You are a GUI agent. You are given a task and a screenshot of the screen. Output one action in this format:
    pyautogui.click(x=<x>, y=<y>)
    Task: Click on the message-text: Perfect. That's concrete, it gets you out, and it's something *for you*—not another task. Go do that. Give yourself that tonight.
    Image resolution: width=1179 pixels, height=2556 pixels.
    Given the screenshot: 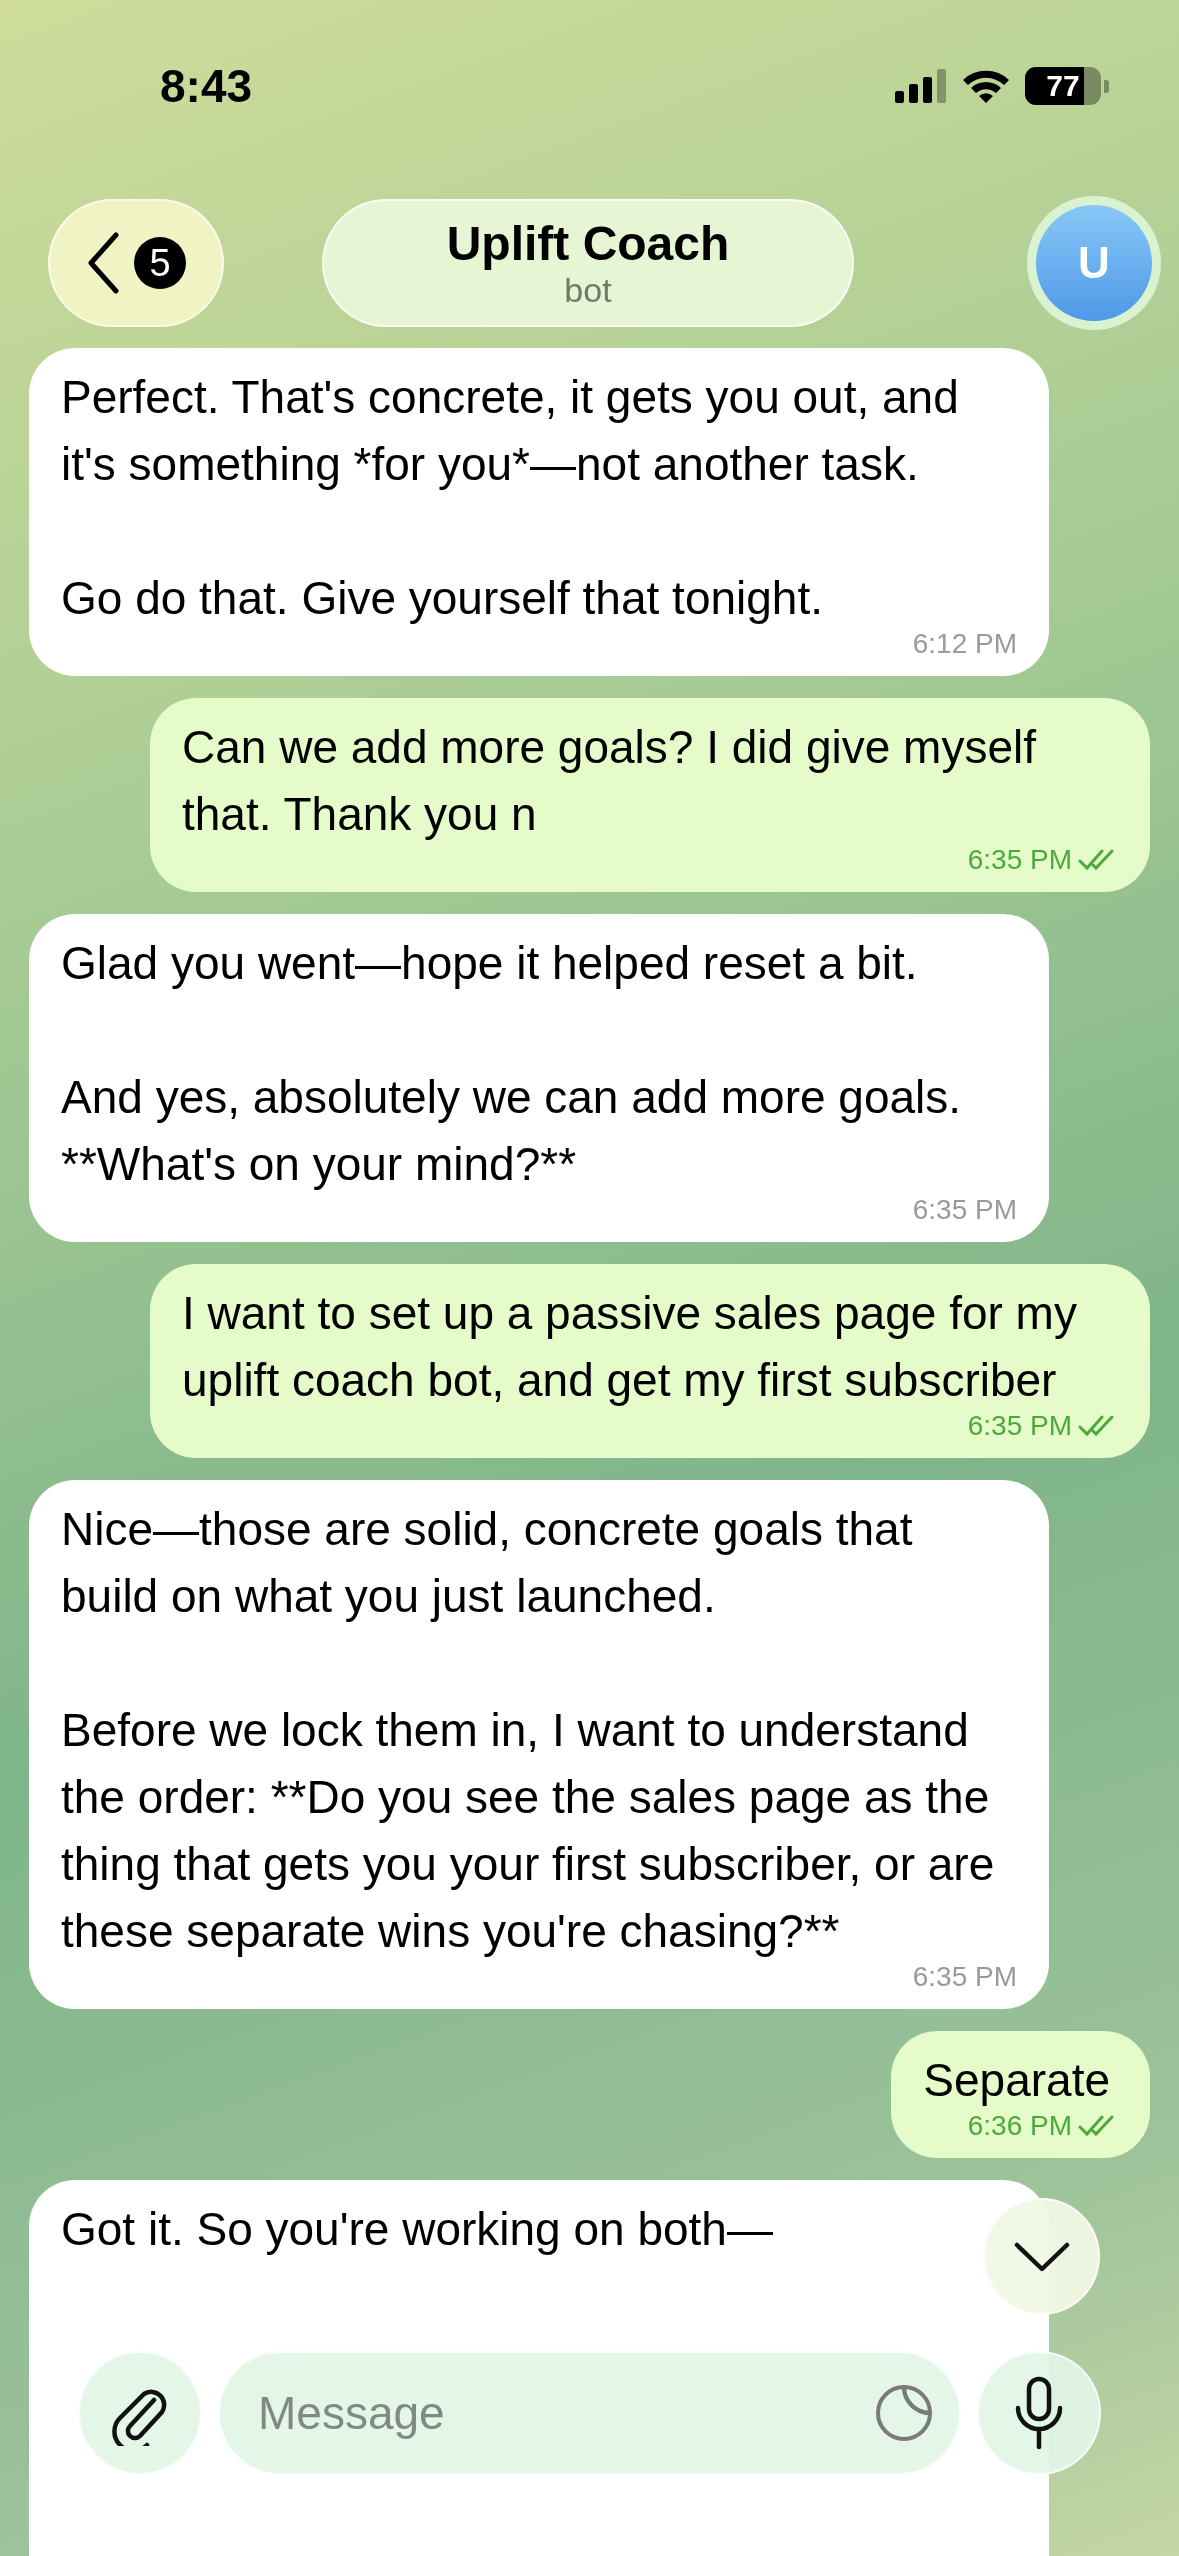 What is the action you would take?
    pyautogui.click(x=510, y=498)
    